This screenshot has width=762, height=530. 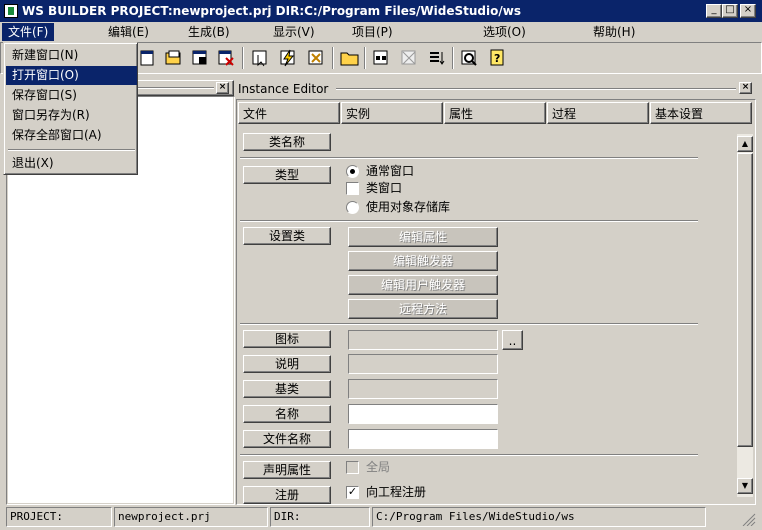 What do you see at coordinates (423, 309) in the screenshot?
I see `remote-methods-button: 远程方法` at bounding box center [423, 309].